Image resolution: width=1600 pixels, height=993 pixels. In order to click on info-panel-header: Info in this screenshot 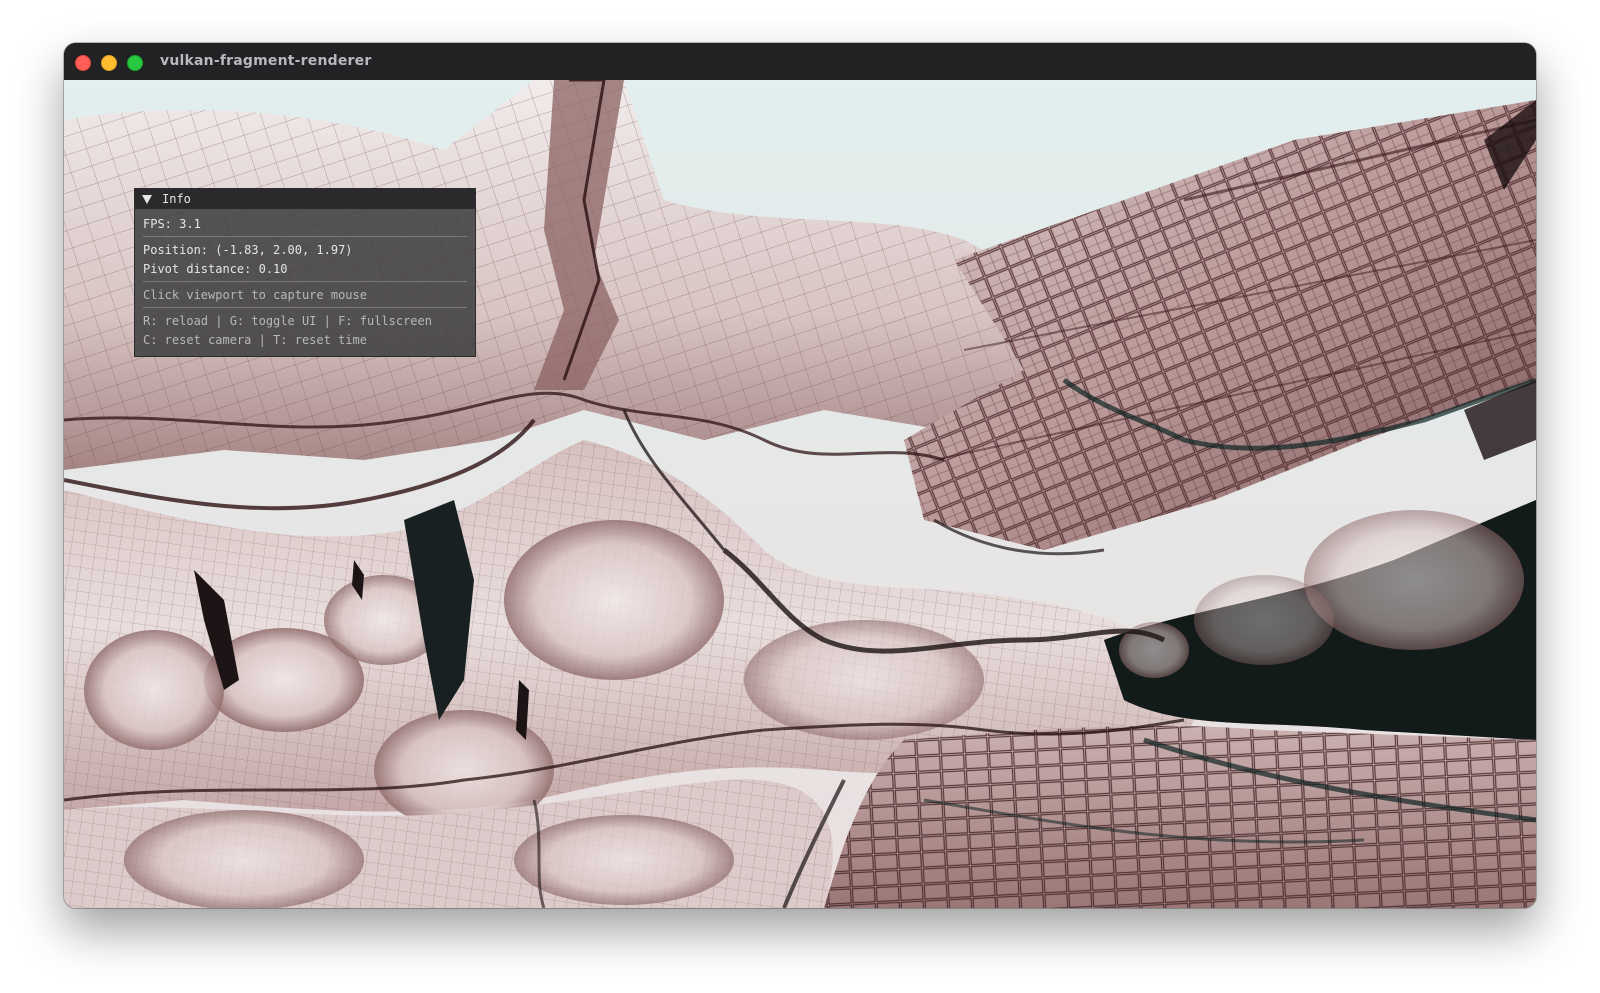, I will do `click(305, 199)`.